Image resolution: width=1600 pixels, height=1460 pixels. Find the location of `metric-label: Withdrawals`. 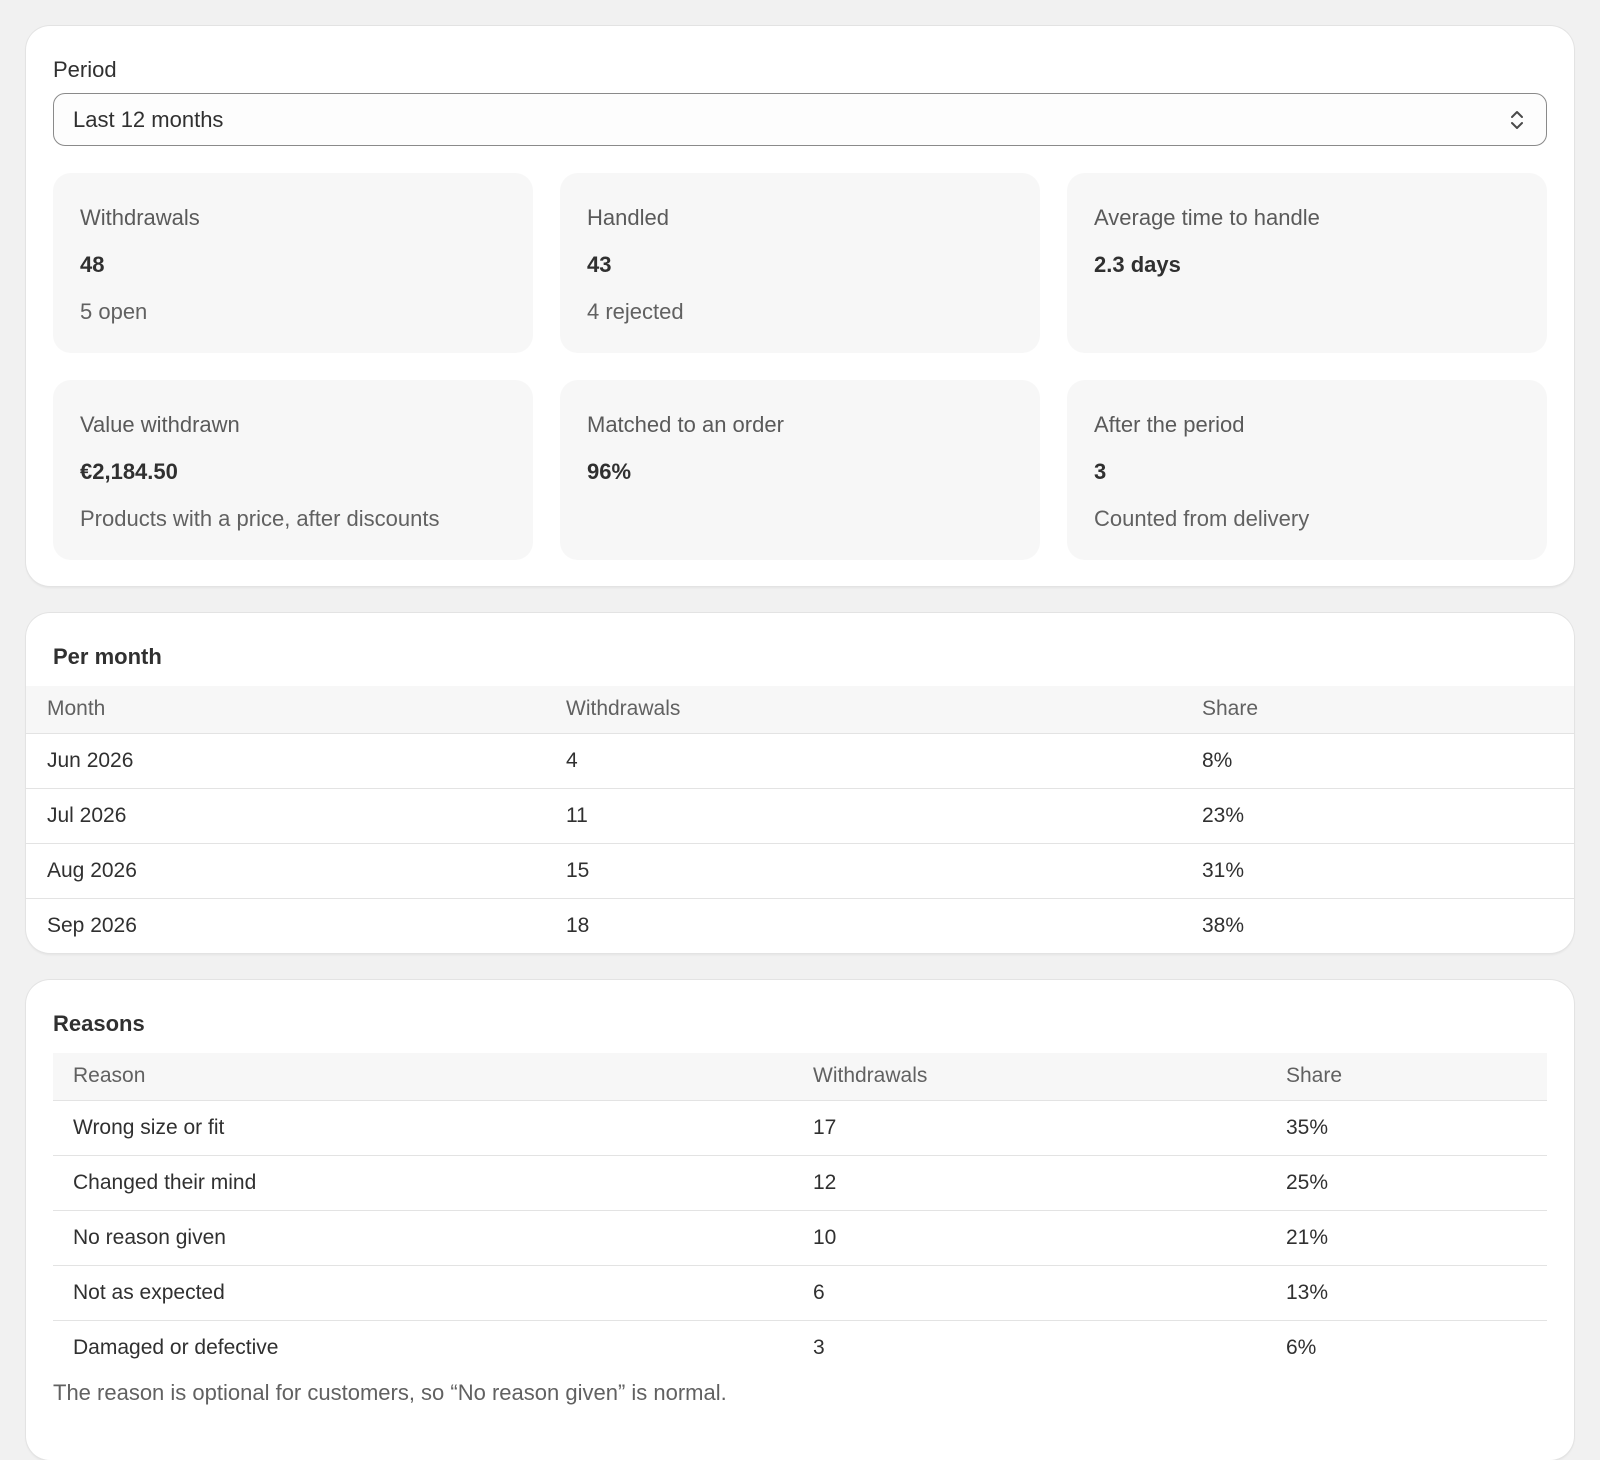

metric-label: Withdrawals is located at coordinates (140, 217).